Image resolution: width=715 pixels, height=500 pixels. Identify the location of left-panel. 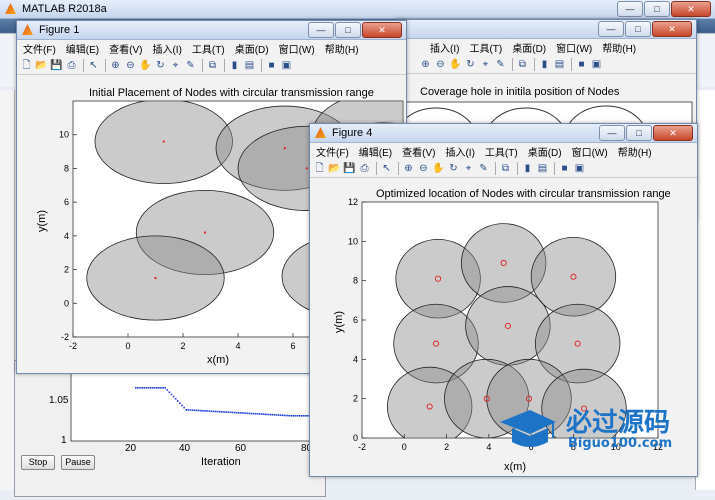
(7, 290).